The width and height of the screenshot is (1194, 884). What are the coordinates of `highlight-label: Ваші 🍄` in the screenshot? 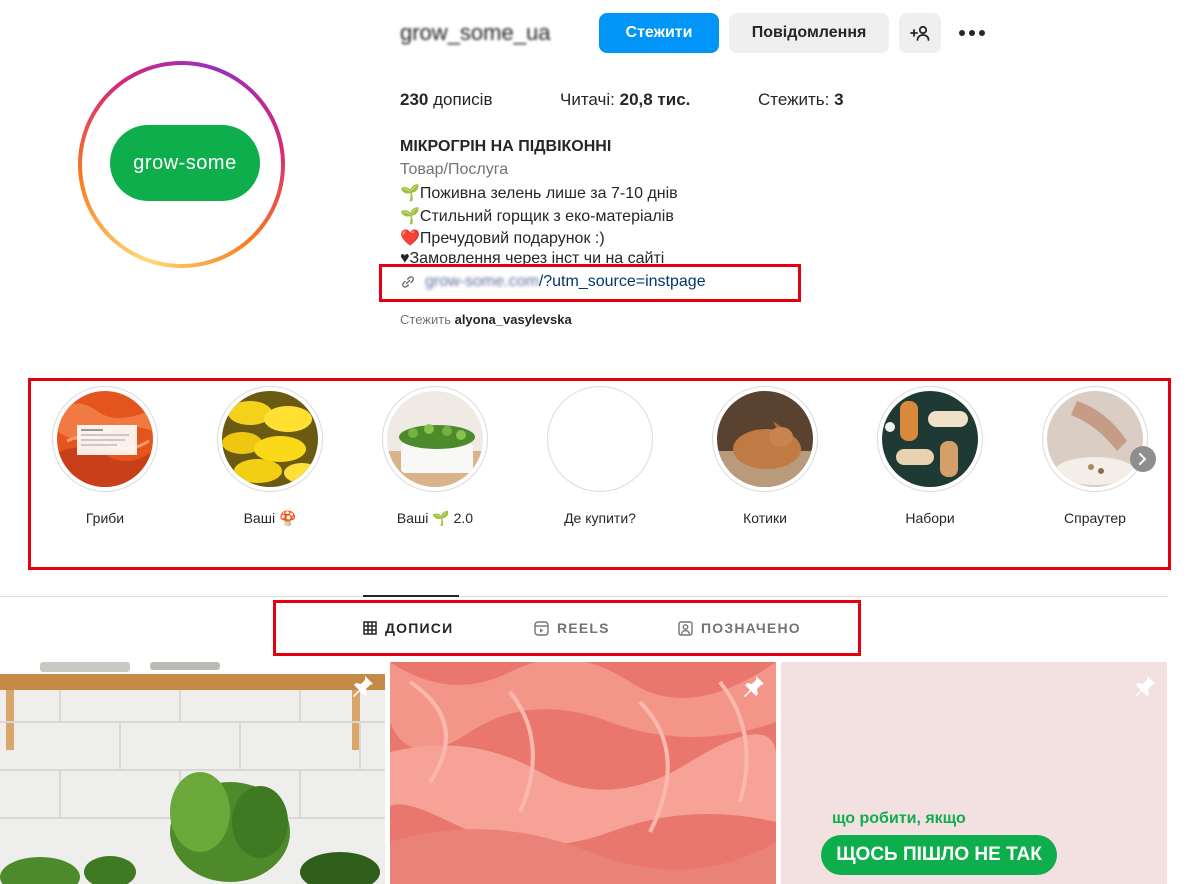 It's located at (270, 518).